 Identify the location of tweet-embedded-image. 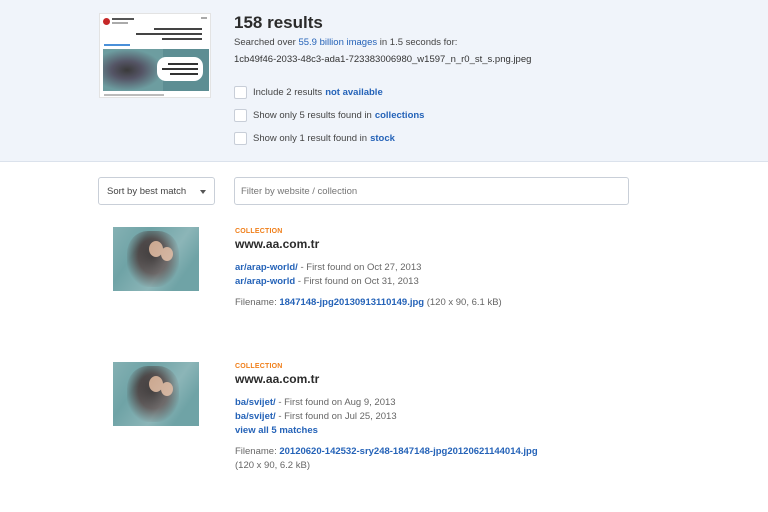
(156, 70).